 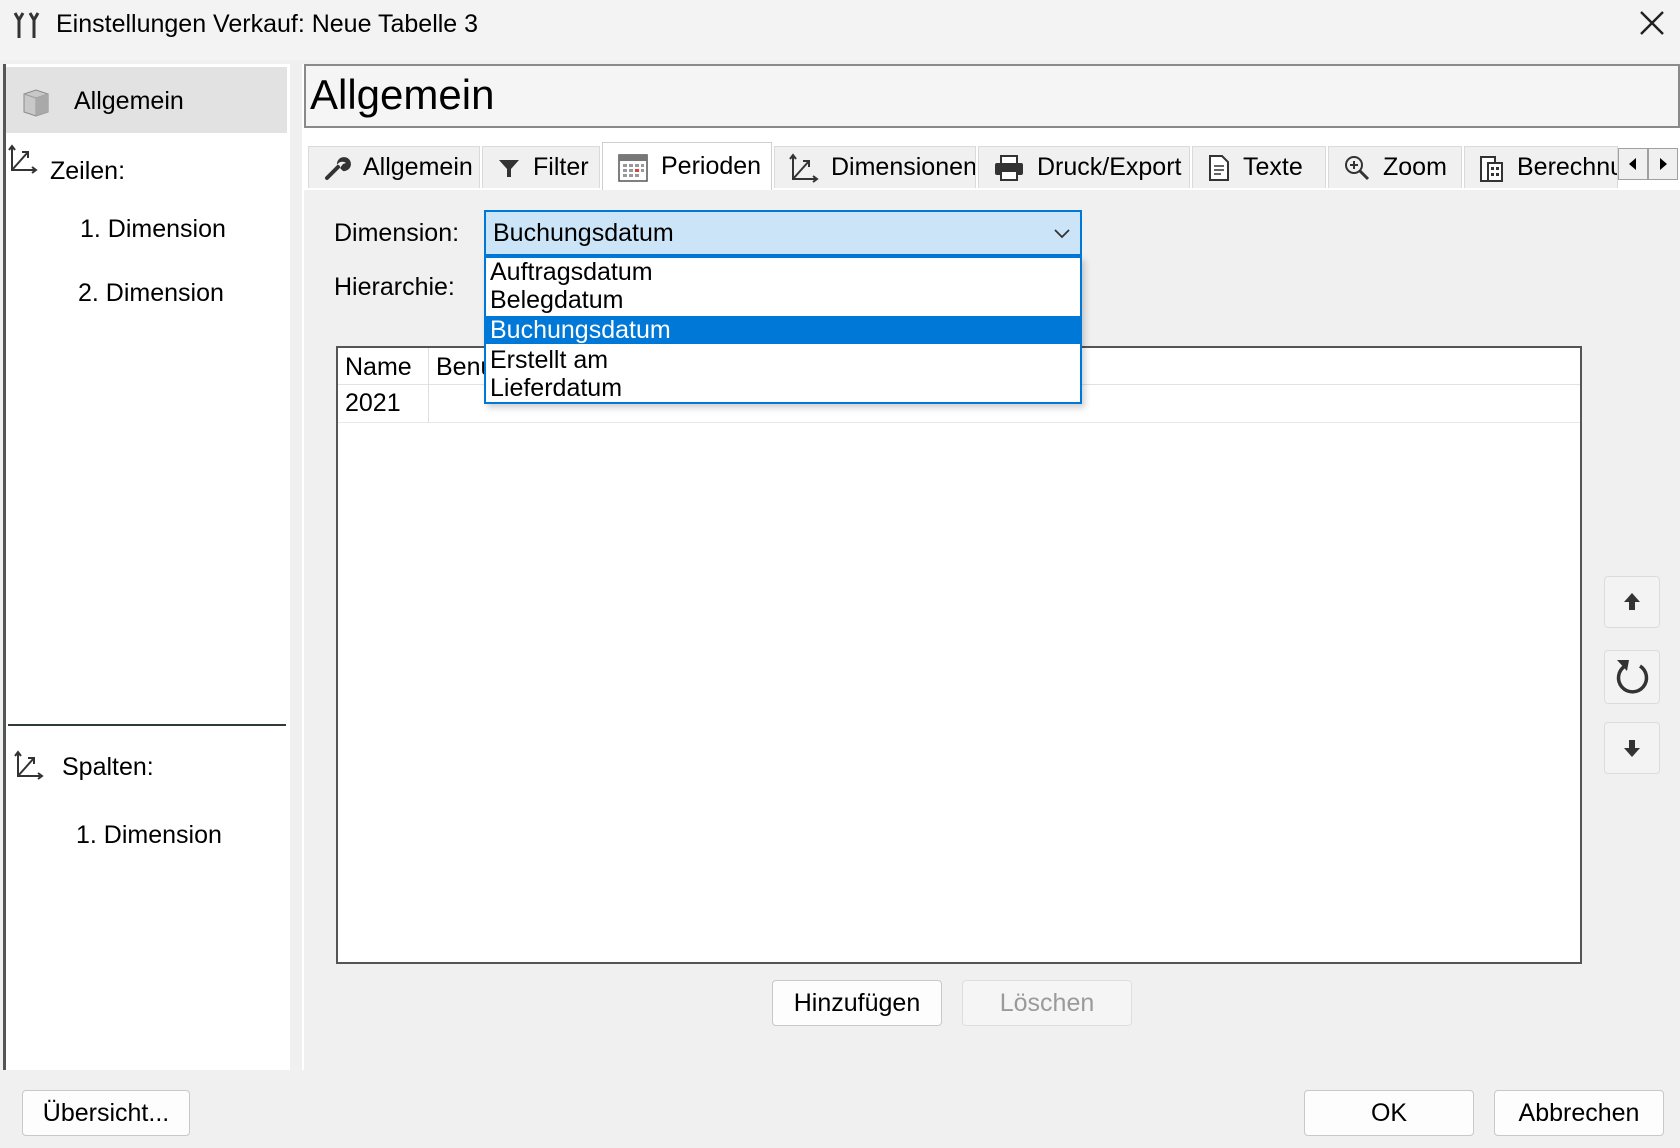 What do you see at coordinates (1062, 234) in the screenshot?
I see `chevron-down-icon` at bounding box center [1062, 234].